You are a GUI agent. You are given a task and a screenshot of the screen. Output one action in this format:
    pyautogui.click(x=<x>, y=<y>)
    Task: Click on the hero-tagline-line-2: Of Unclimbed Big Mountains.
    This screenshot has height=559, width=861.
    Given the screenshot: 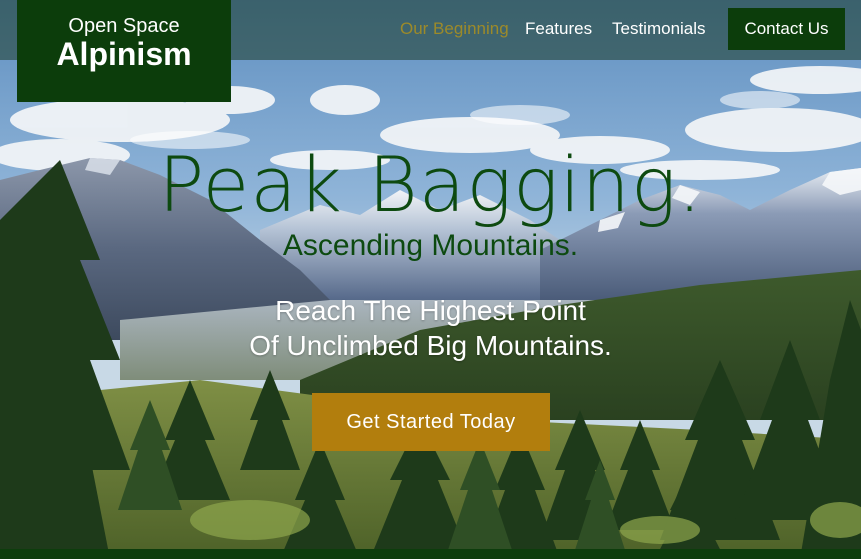 What is the action you would take?
    pyautogui.click(x=430, y=345)
    